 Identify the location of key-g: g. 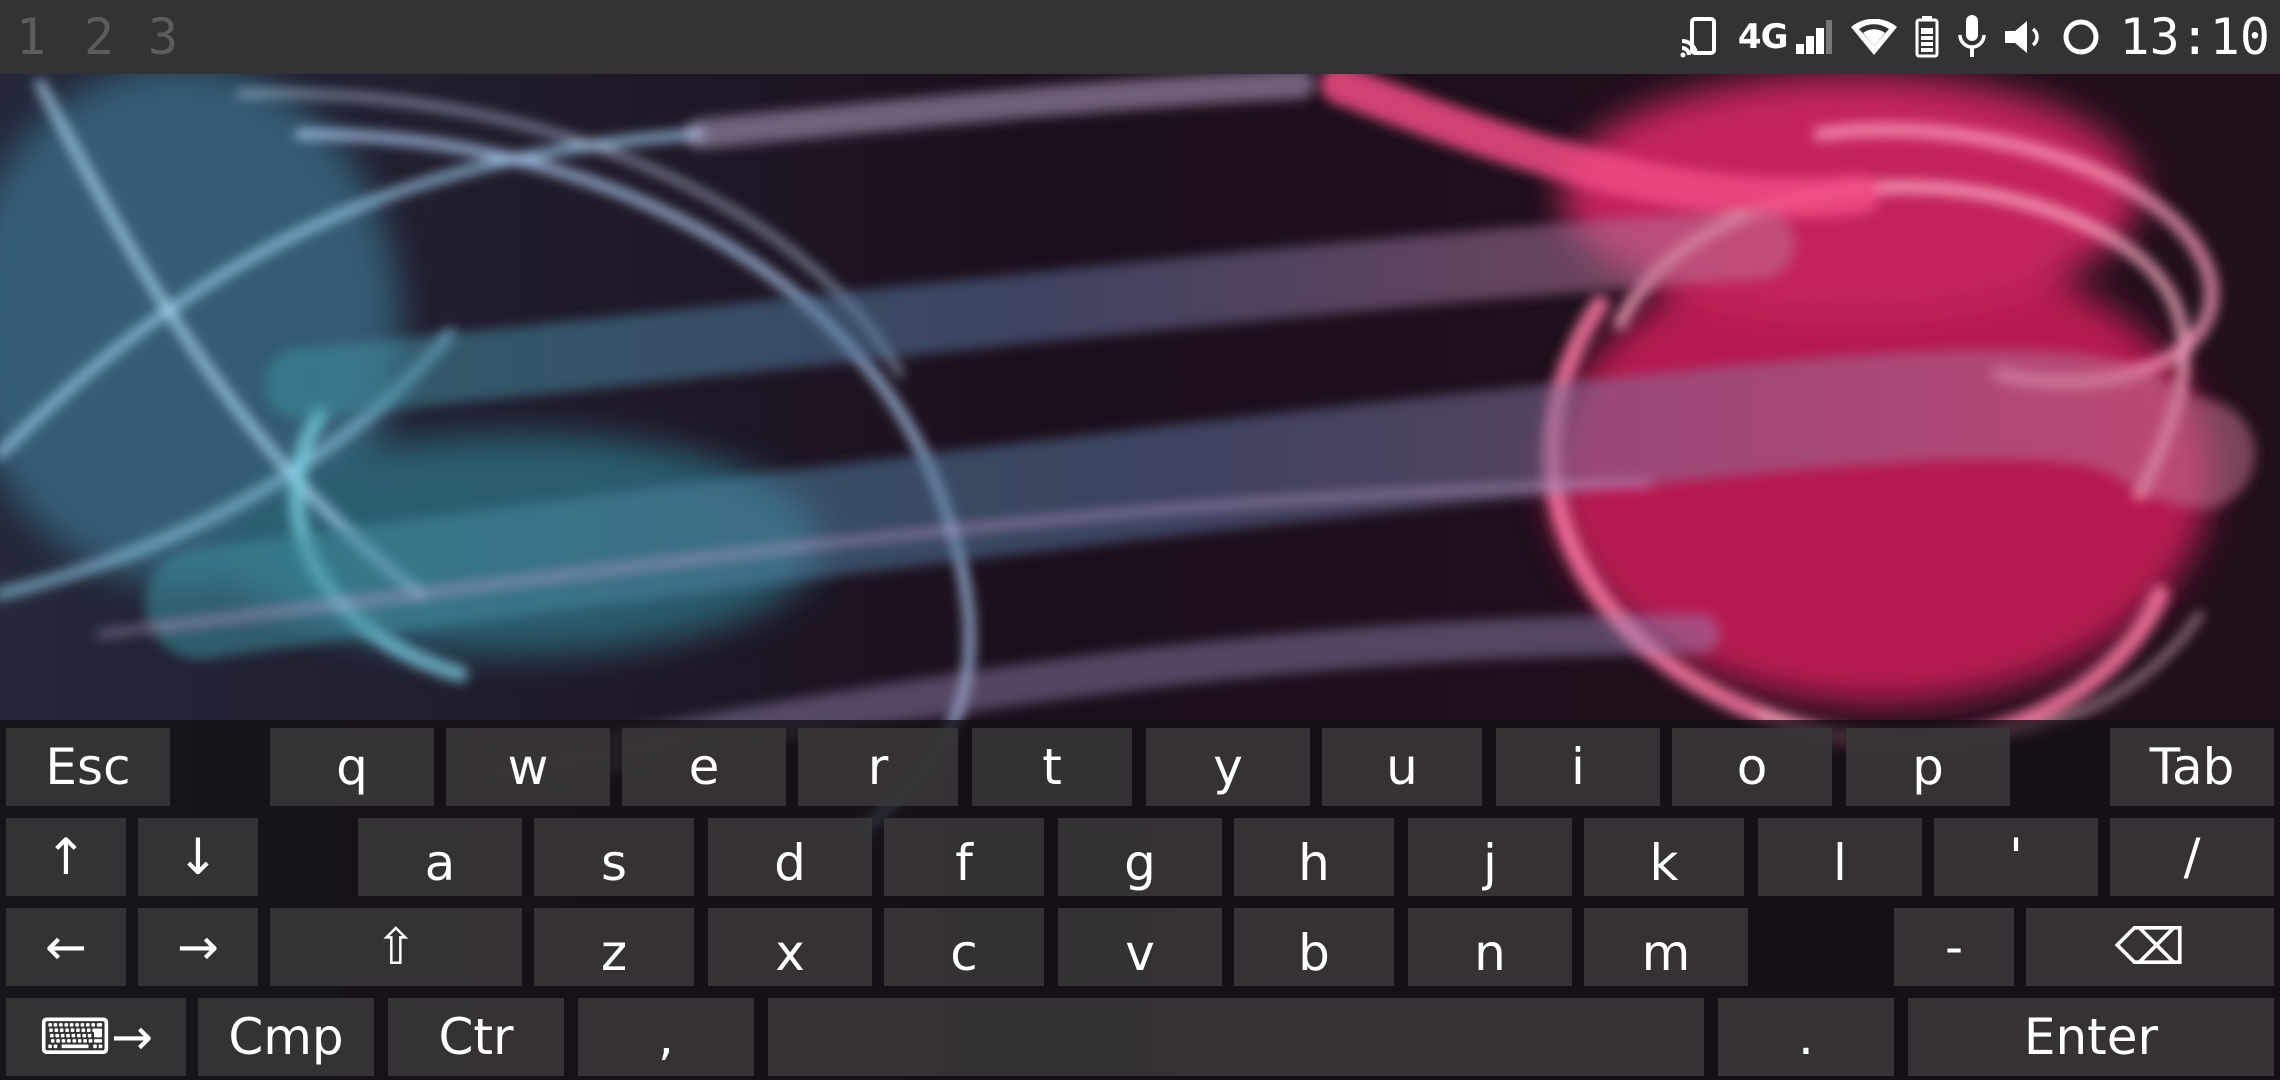
(1140, 857).